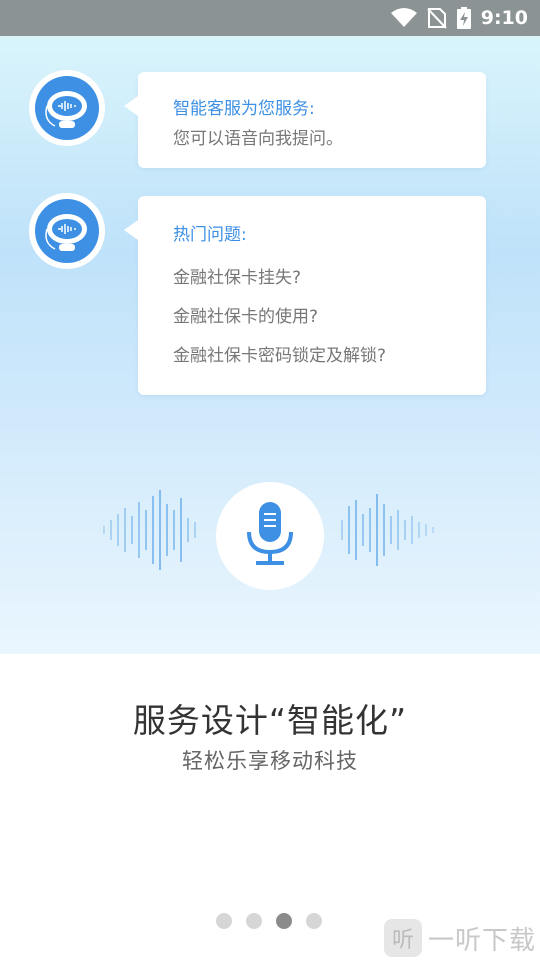 This screenshot has height=960, width=540. I want to click on greeting-bubble: 智能客服为您服务: 您可以语音向我提问。, so click(305, 120).